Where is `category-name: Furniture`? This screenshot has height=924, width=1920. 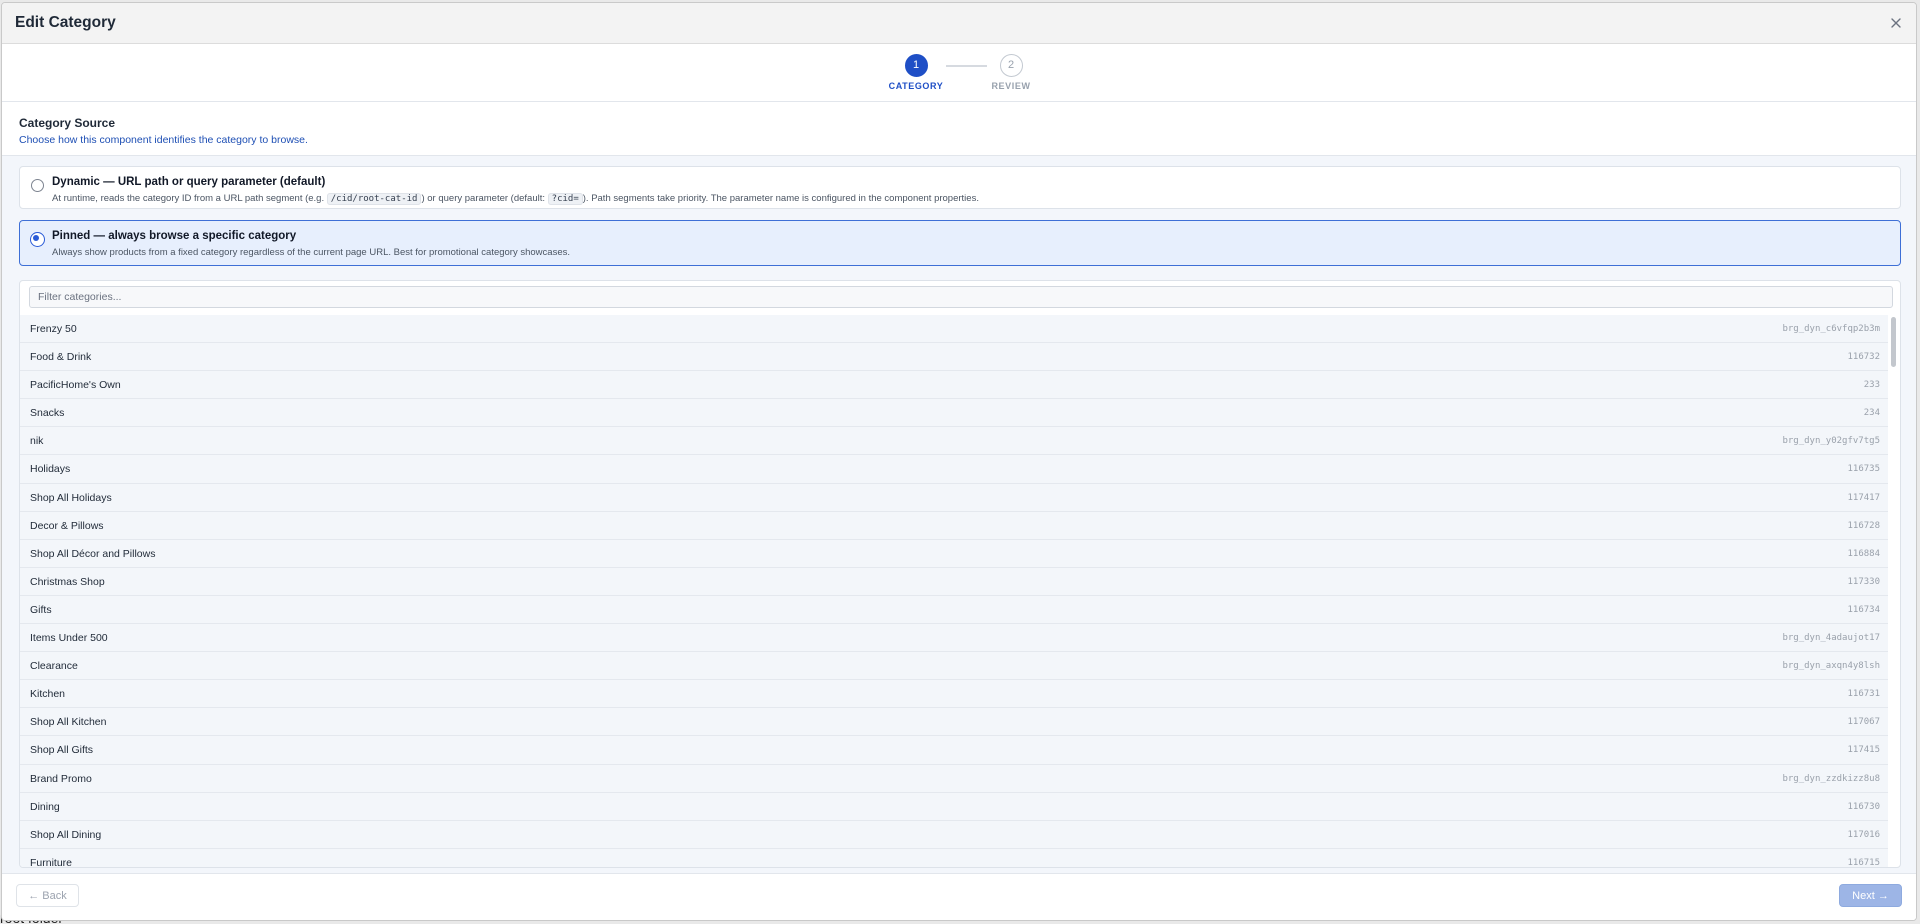
category-name: Furniture is located at coordinates (51, 861).